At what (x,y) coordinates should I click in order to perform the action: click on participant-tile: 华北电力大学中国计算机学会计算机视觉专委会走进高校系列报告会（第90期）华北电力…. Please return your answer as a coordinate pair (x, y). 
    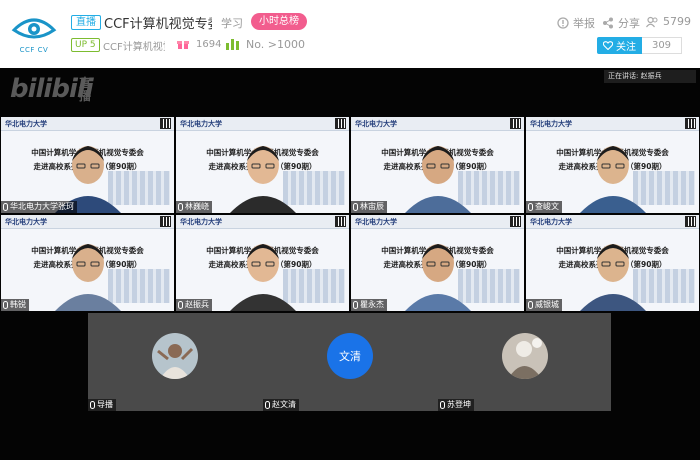
    Looking at the image, I should click on (87, 165).